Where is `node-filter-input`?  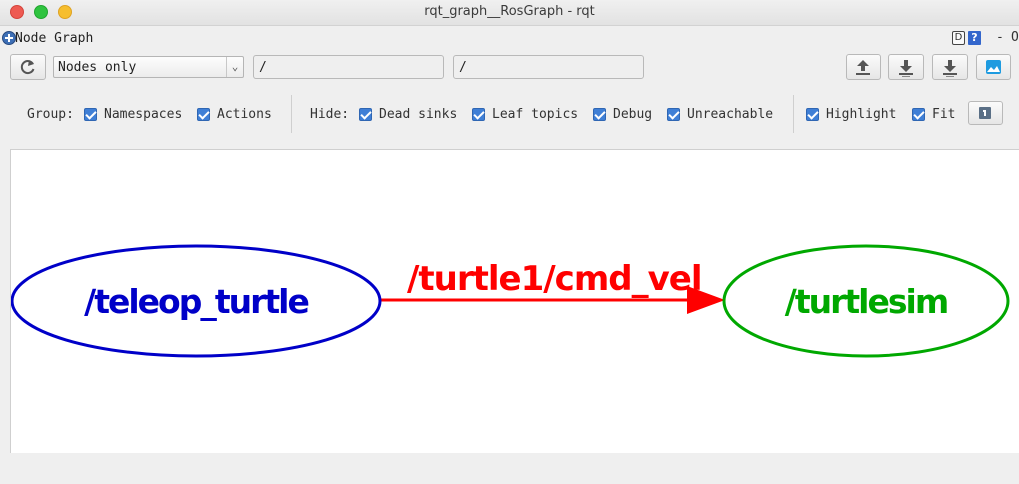 node-filter-input is located at coordinates (348, 67).